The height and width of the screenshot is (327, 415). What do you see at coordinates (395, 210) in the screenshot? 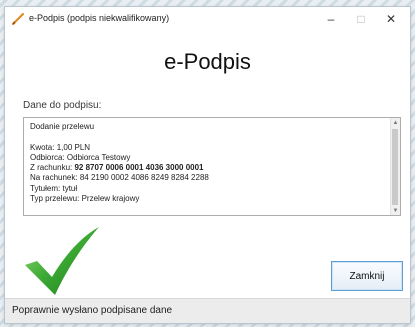
I see `scroll-down-arrow-icon: ▼` at bounding box center [395, 210].